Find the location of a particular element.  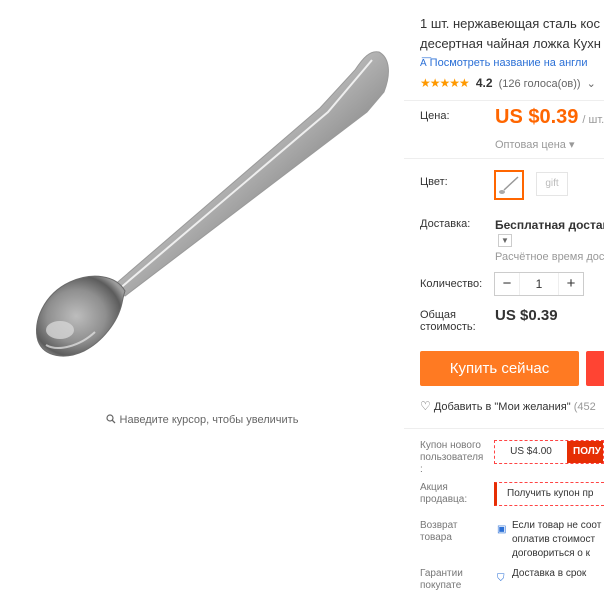

price-unit: / шт. is located at coordinates (593, 120).